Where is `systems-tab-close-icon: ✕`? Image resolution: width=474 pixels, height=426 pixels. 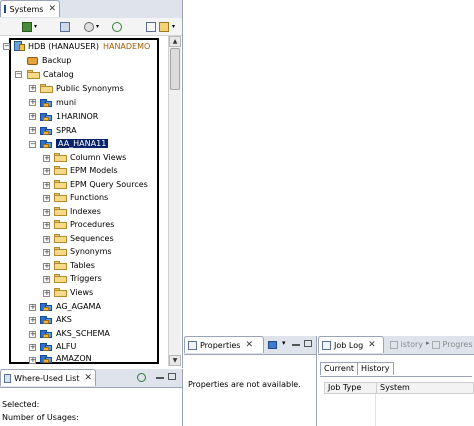 systems-tab-close-icon: ✕ is located at coordinates (52, 9).